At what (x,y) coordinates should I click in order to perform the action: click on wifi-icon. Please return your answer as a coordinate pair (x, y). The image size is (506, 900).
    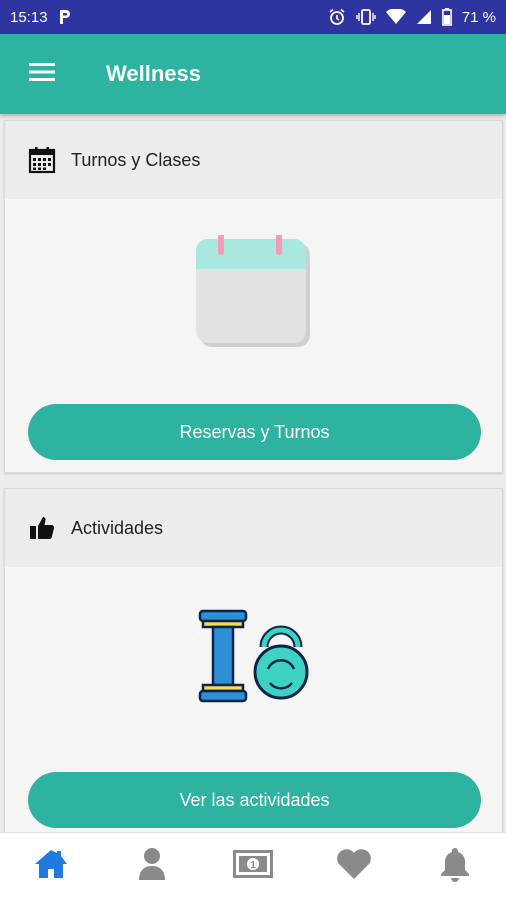
    Looking at the image, I should click on (395, 17).